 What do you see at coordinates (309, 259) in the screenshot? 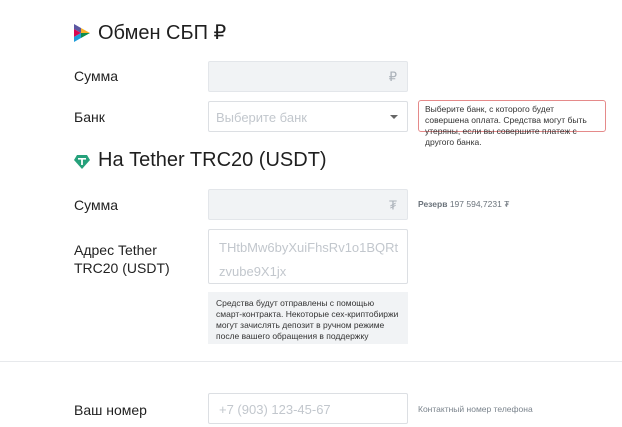
I see `address-placeholder: THtbMw6byXuiFhsRv1o1BQRt zvube9X1jx` at bounding box center [309, 259].